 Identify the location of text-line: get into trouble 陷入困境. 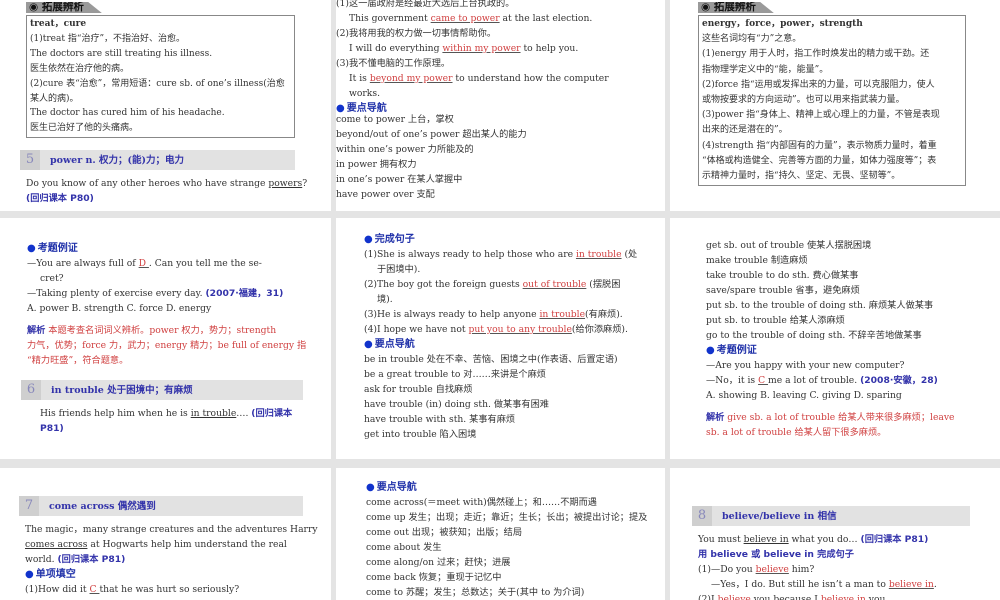
(499, 434).